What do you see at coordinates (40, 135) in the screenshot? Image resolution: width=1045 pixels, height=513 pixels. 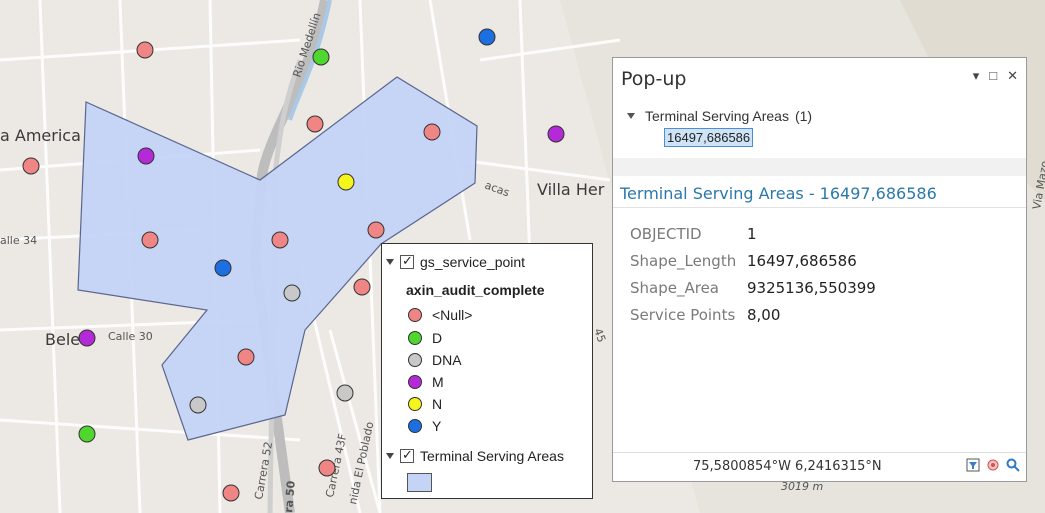 I see `map-label-la-america: a America` at bounding box center [40, 135].